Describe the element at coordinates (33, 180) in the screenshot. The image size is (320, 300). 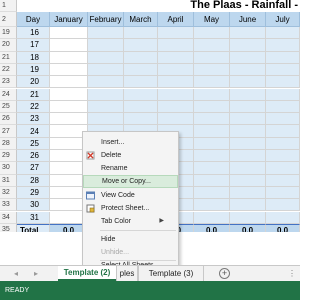
I see `day-cell: 28` at that location.